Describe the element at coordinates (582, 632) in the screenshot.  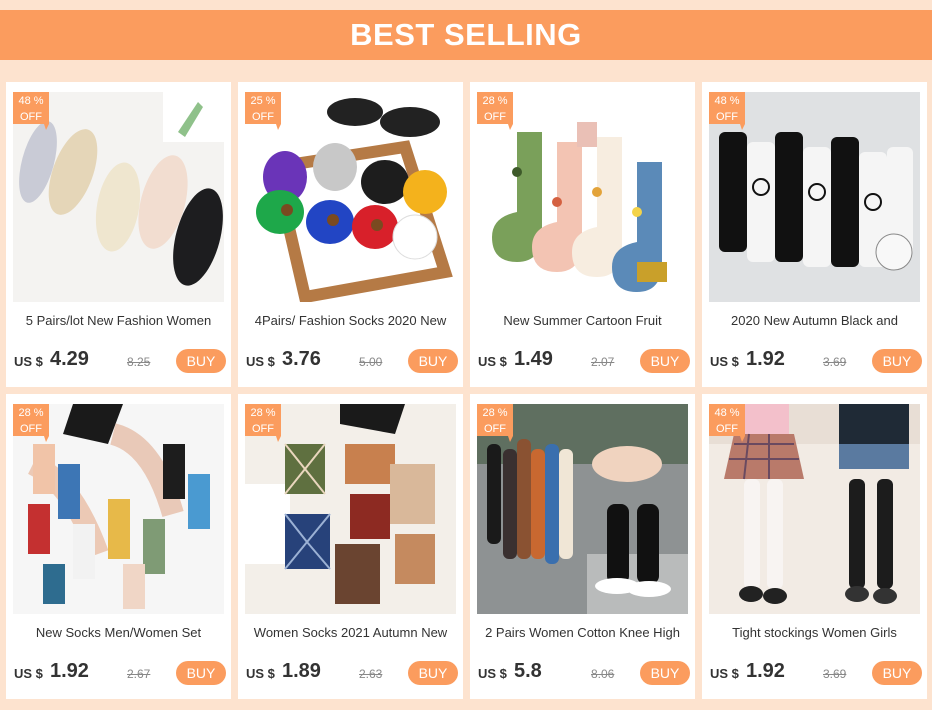
I see `product-title: 2 Pairs Women Cotton Knee High` at that location.